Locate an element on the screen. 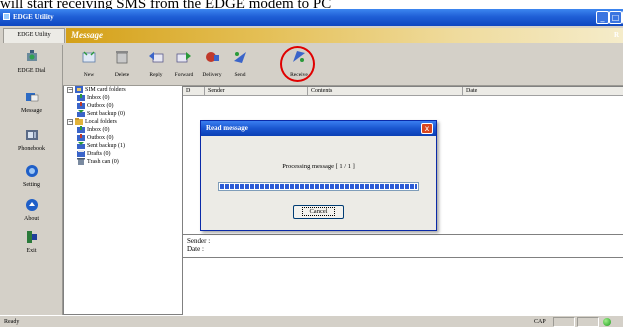 Image resolution: width=623 pixels, height=327 pixels. message-icon is located at coordinates (32, 97).